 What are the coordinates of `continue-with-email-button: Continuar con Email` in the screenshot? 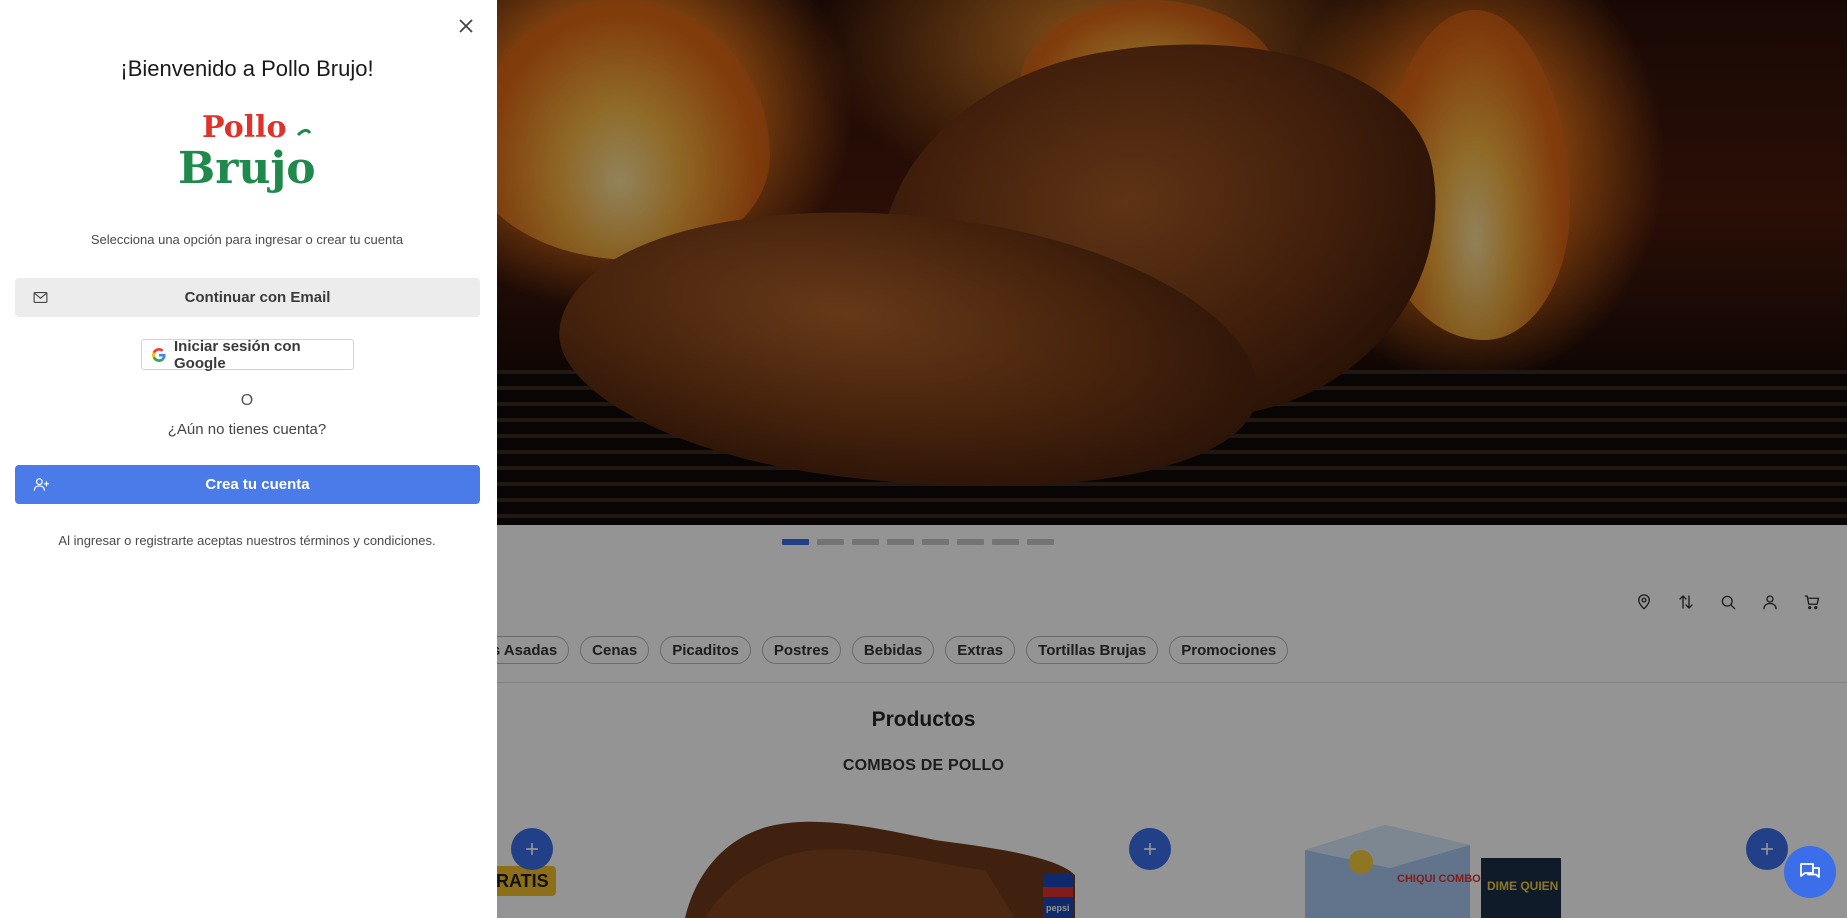 It's located at (247, 297).